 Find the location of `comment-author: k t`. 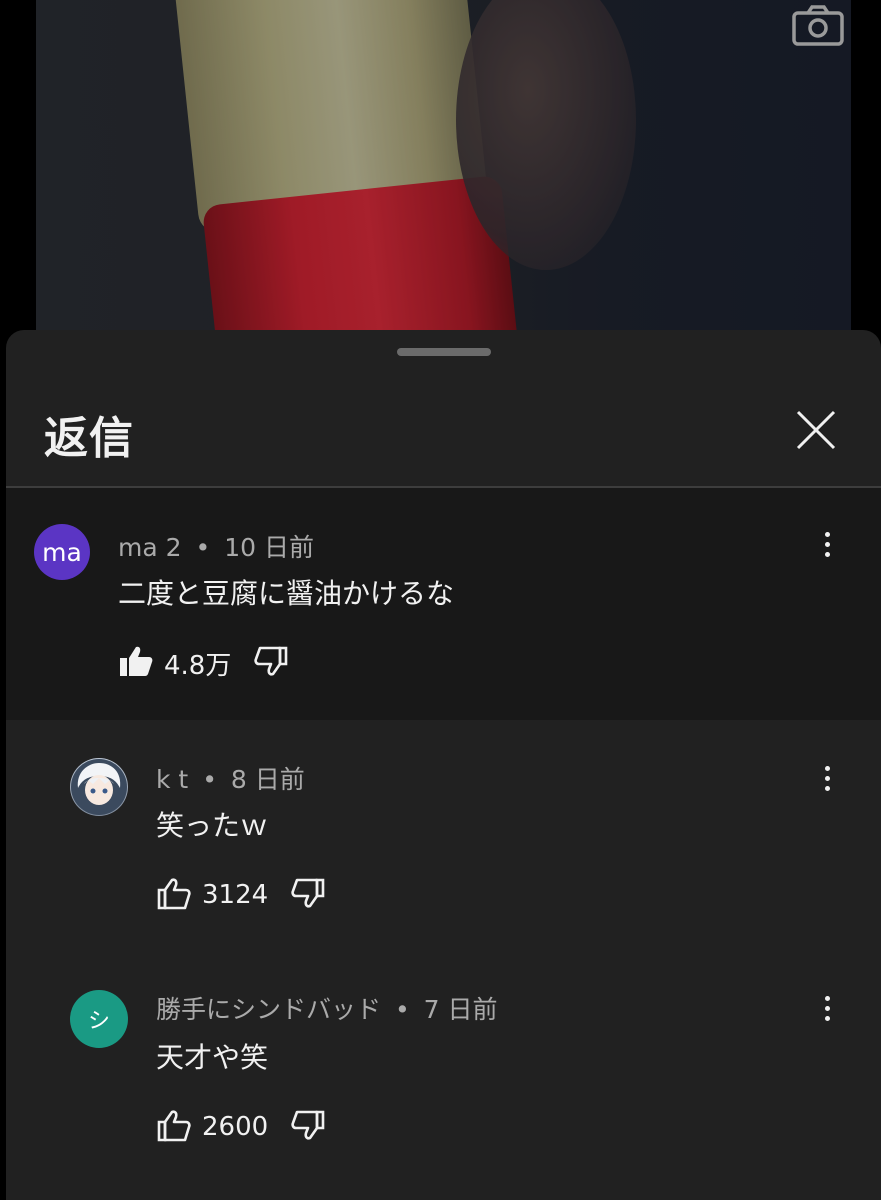

comment-author: k t is located at coordinates (172, 779).